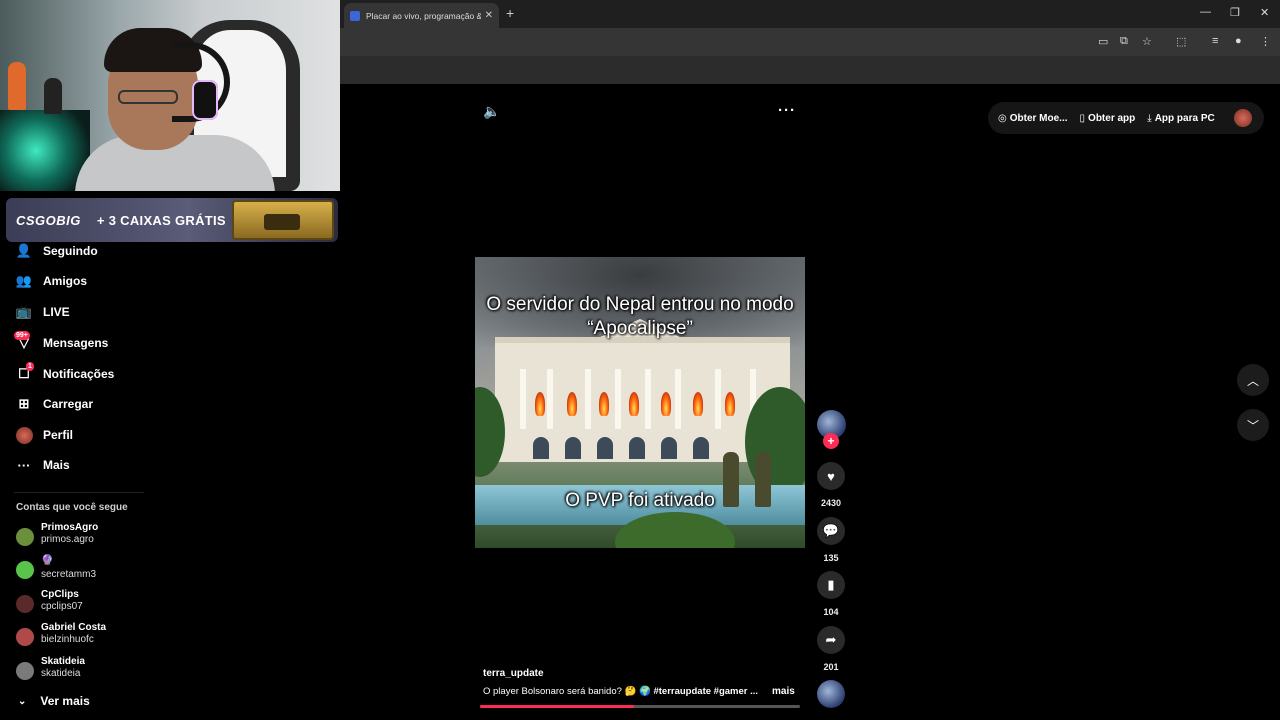  I want to click on following-section-title: Contas que você segue, so click(72, 507).